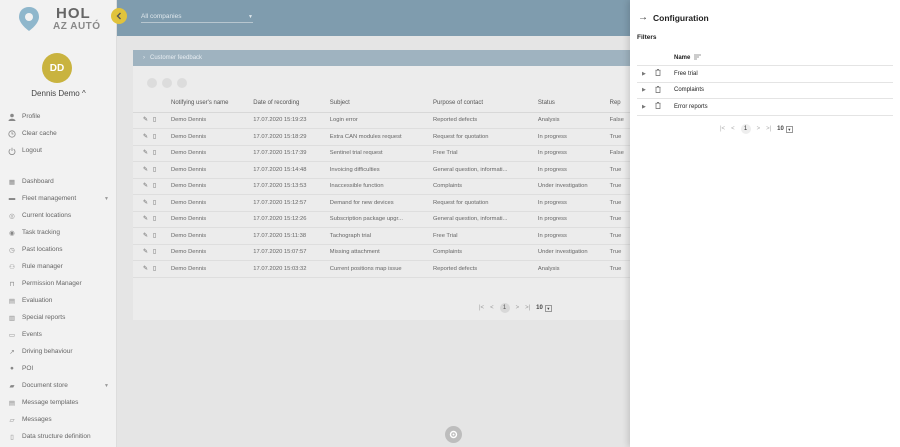  I want to click on sidebar-item-permission-manager: ⊓ Permission Manager, so click(58, 283).